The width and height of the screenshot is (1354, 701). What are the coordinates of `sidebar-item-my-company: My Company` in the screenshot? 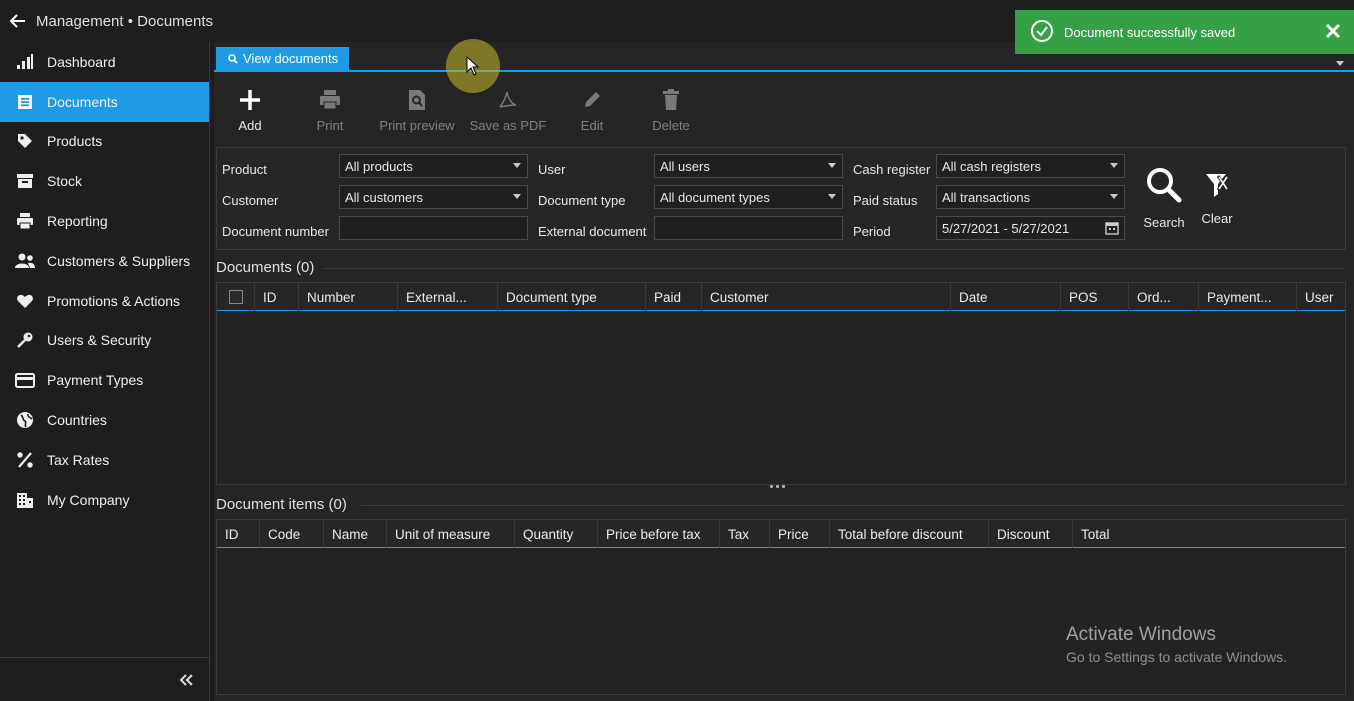 It's located at (104, 500).